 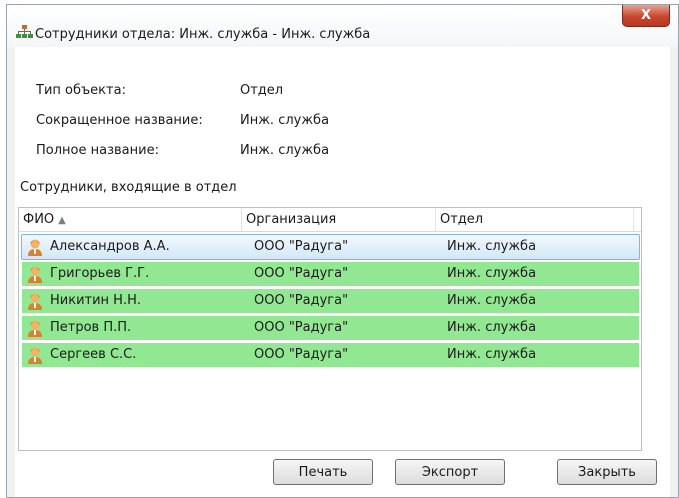 I want to click on cell-name: Сергеев С.С., so click(x=93, y=354).